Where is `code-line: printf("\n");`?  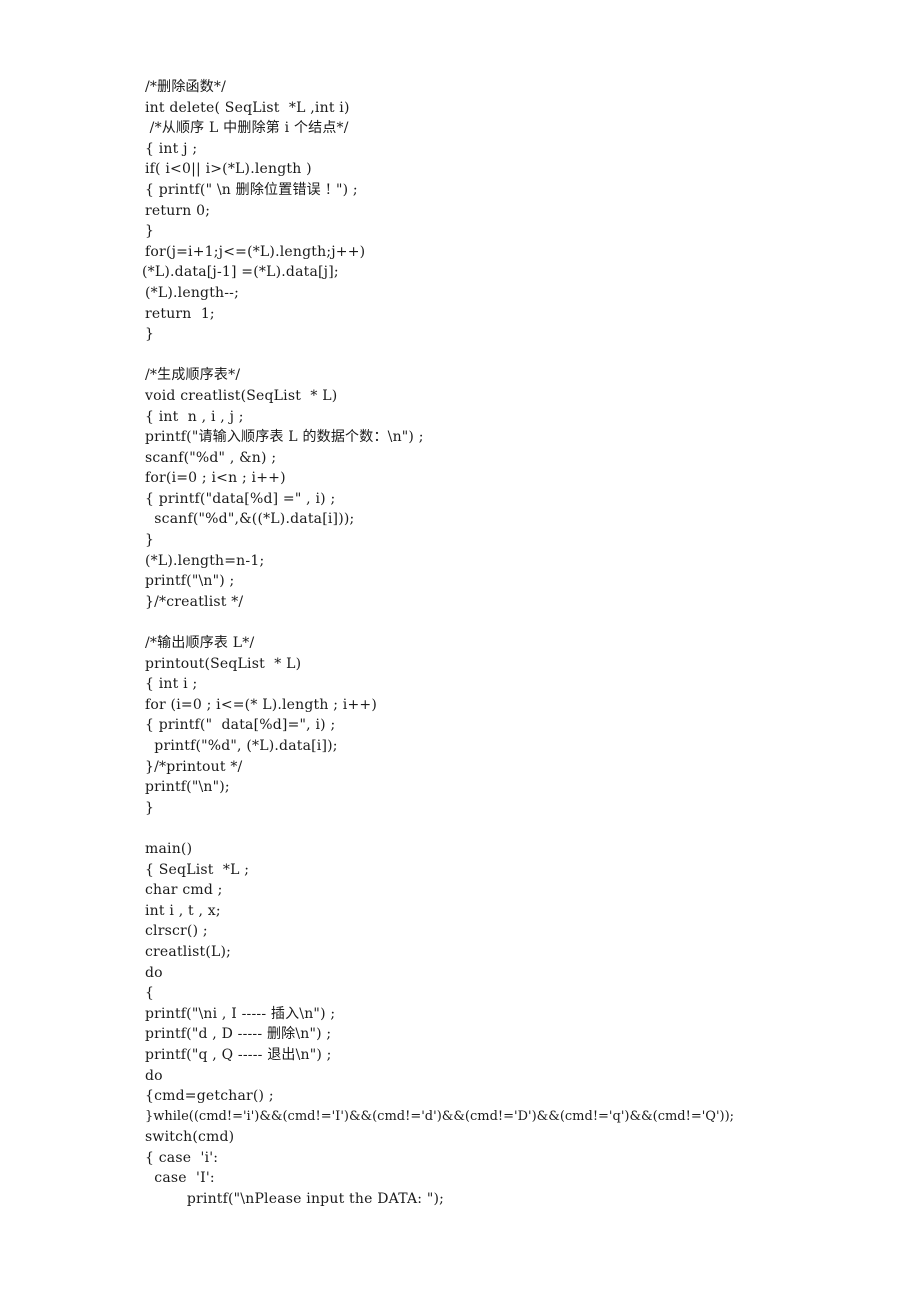 code-line: printf("\n"); is located at coordinates (187, 787).